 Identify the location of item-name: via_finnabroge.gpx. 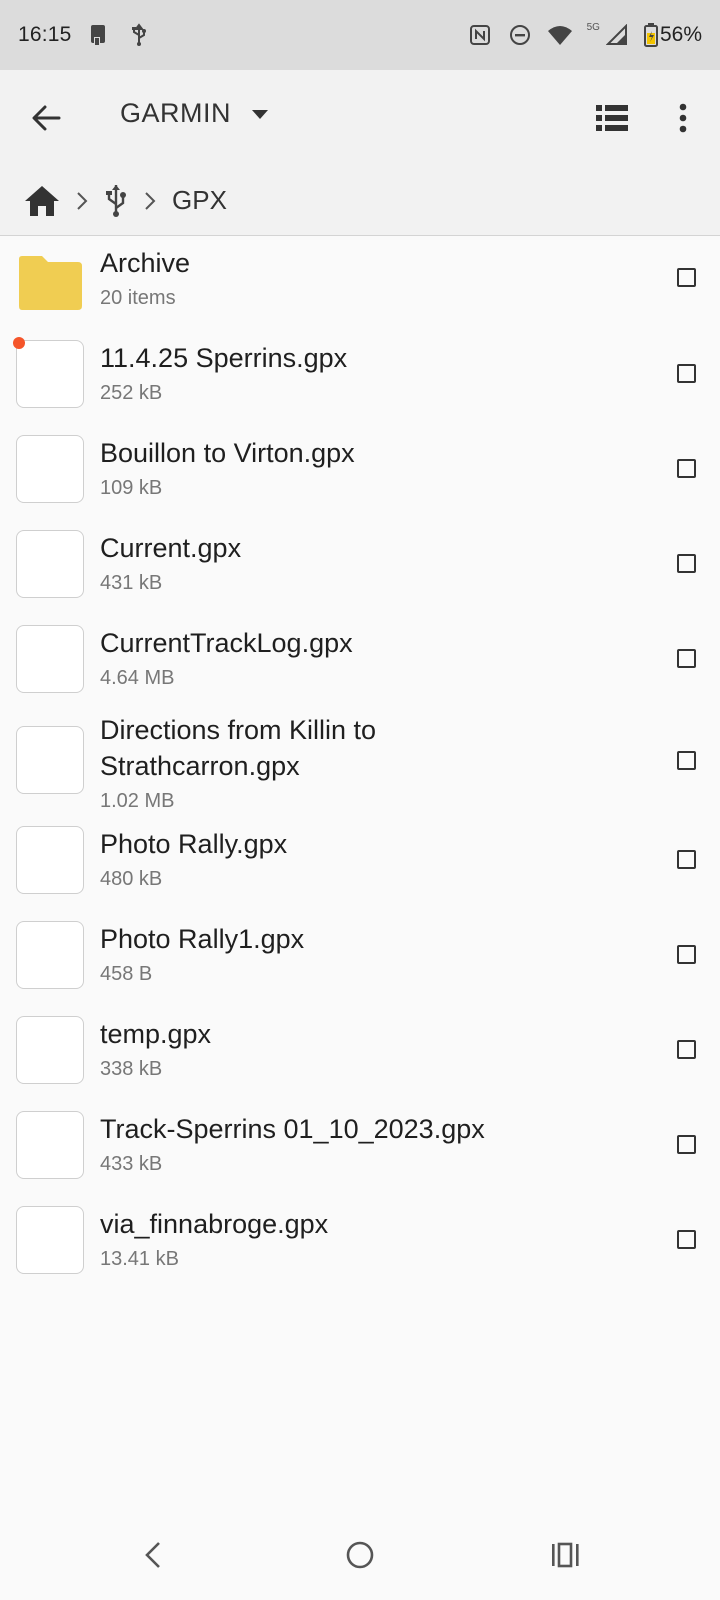
(214, 1224).